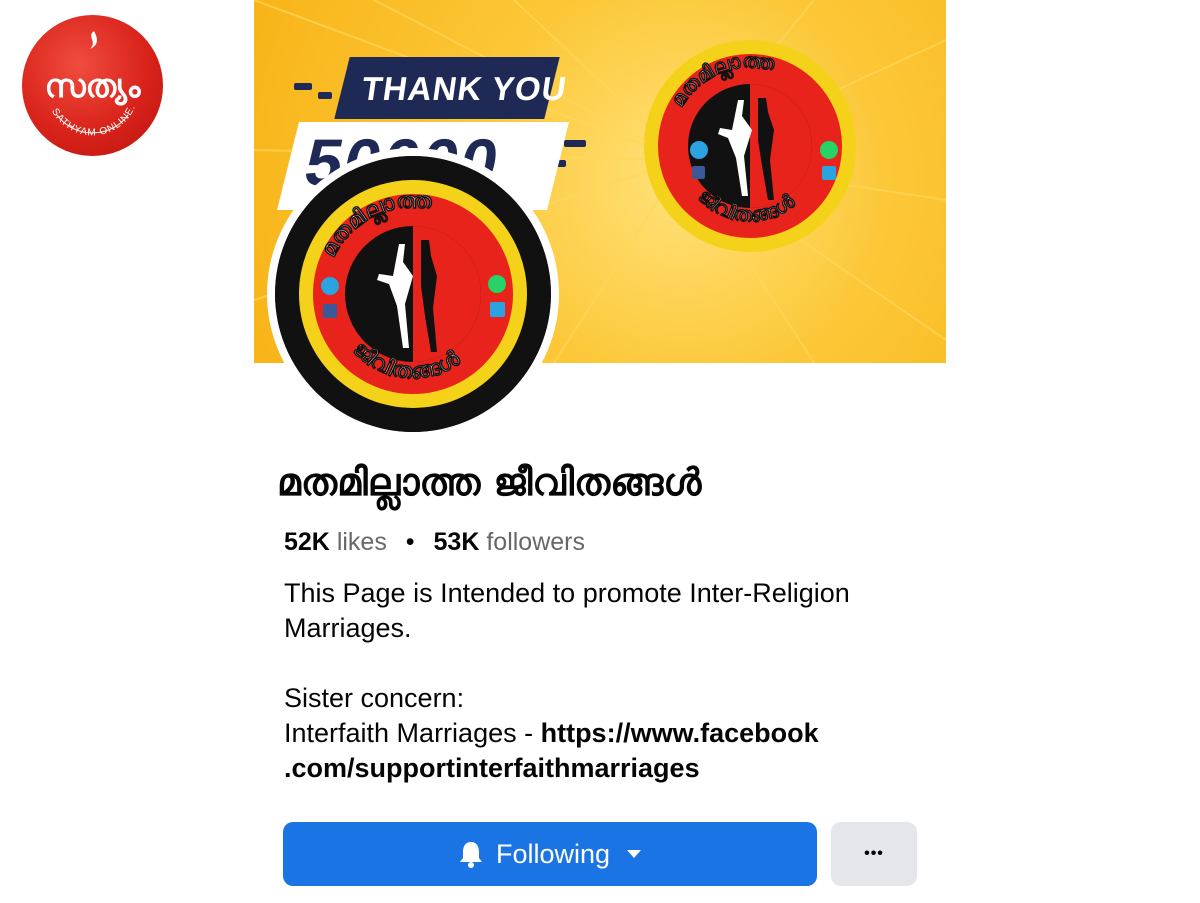  Describe the element at coordinates (634, 854) in the screenshot. I see `caret-down-icon` at that location.